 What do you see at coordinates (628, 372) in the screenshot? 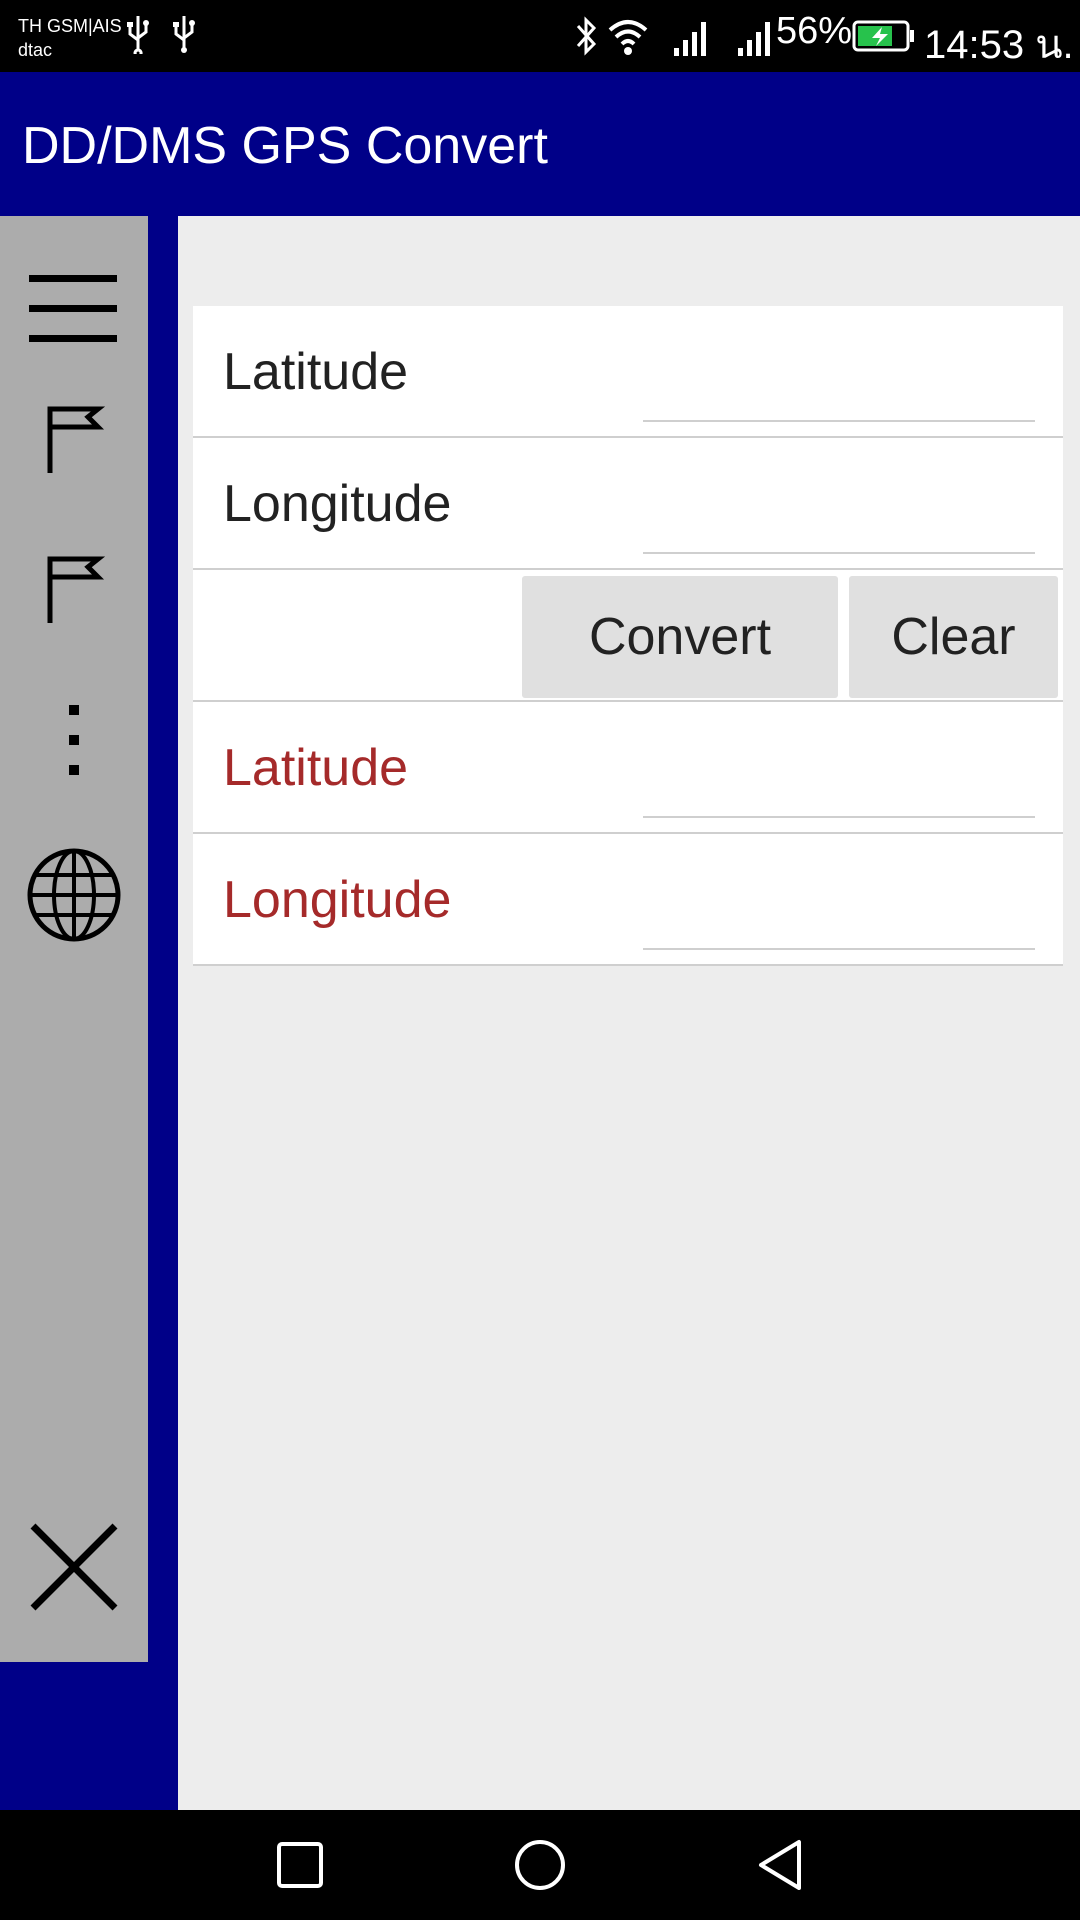
I see `input-latitude-row: Latitude` at bounding box center [628, 372].